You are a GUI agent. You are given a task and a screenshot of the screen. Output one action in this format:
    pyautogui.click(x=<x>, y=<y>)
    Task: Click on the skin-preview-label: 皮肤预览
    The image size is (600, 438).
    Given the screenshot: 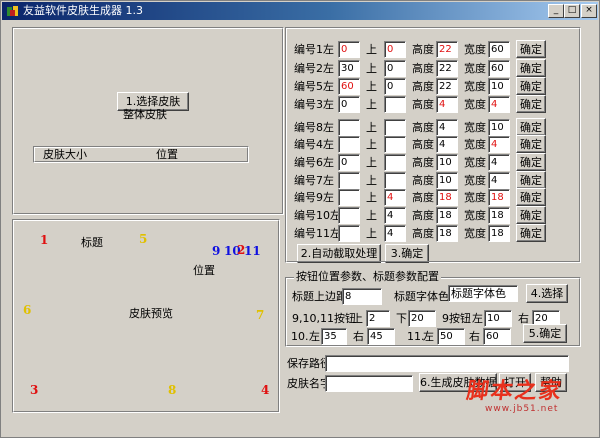 What is the action you would take?
    pyautogui.click(x=151, y=313)
    